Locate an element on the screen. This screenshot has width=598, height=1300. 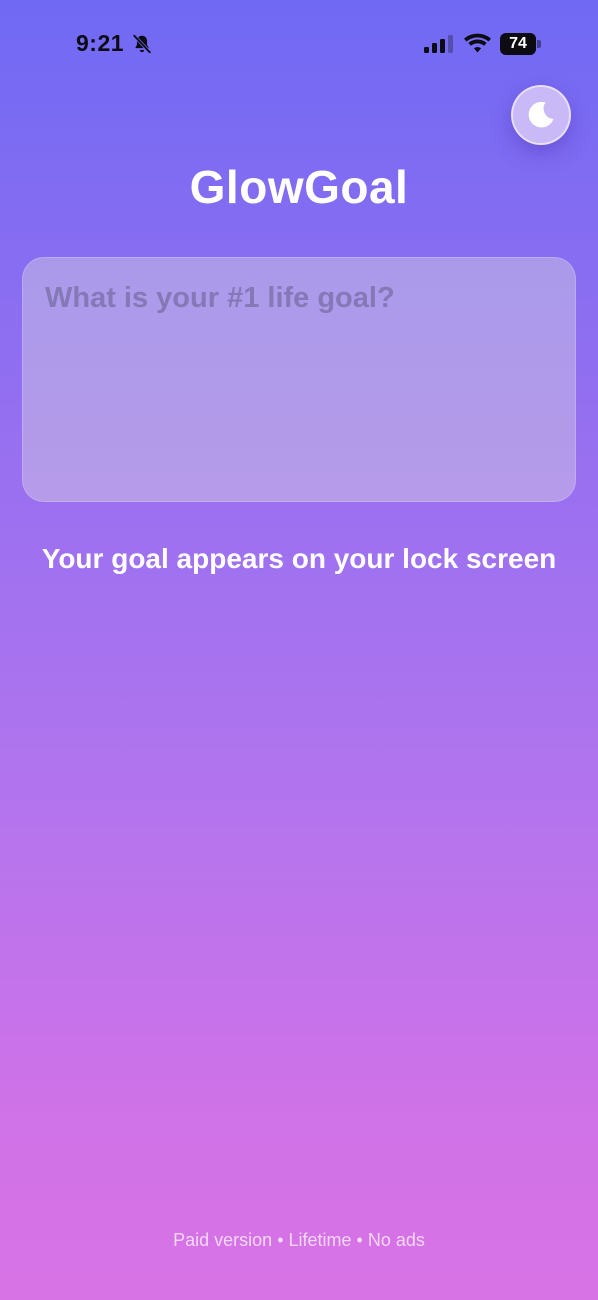
status-time: 9:21 is located at coordinates (100, 43).